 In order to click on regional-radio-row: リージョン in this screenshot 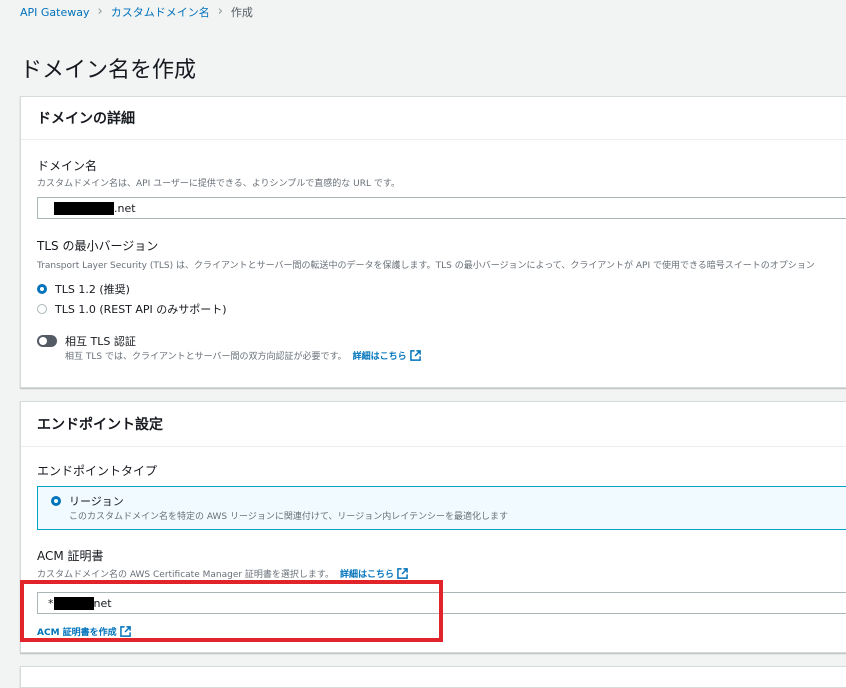, I will do `click(87, 501)`.